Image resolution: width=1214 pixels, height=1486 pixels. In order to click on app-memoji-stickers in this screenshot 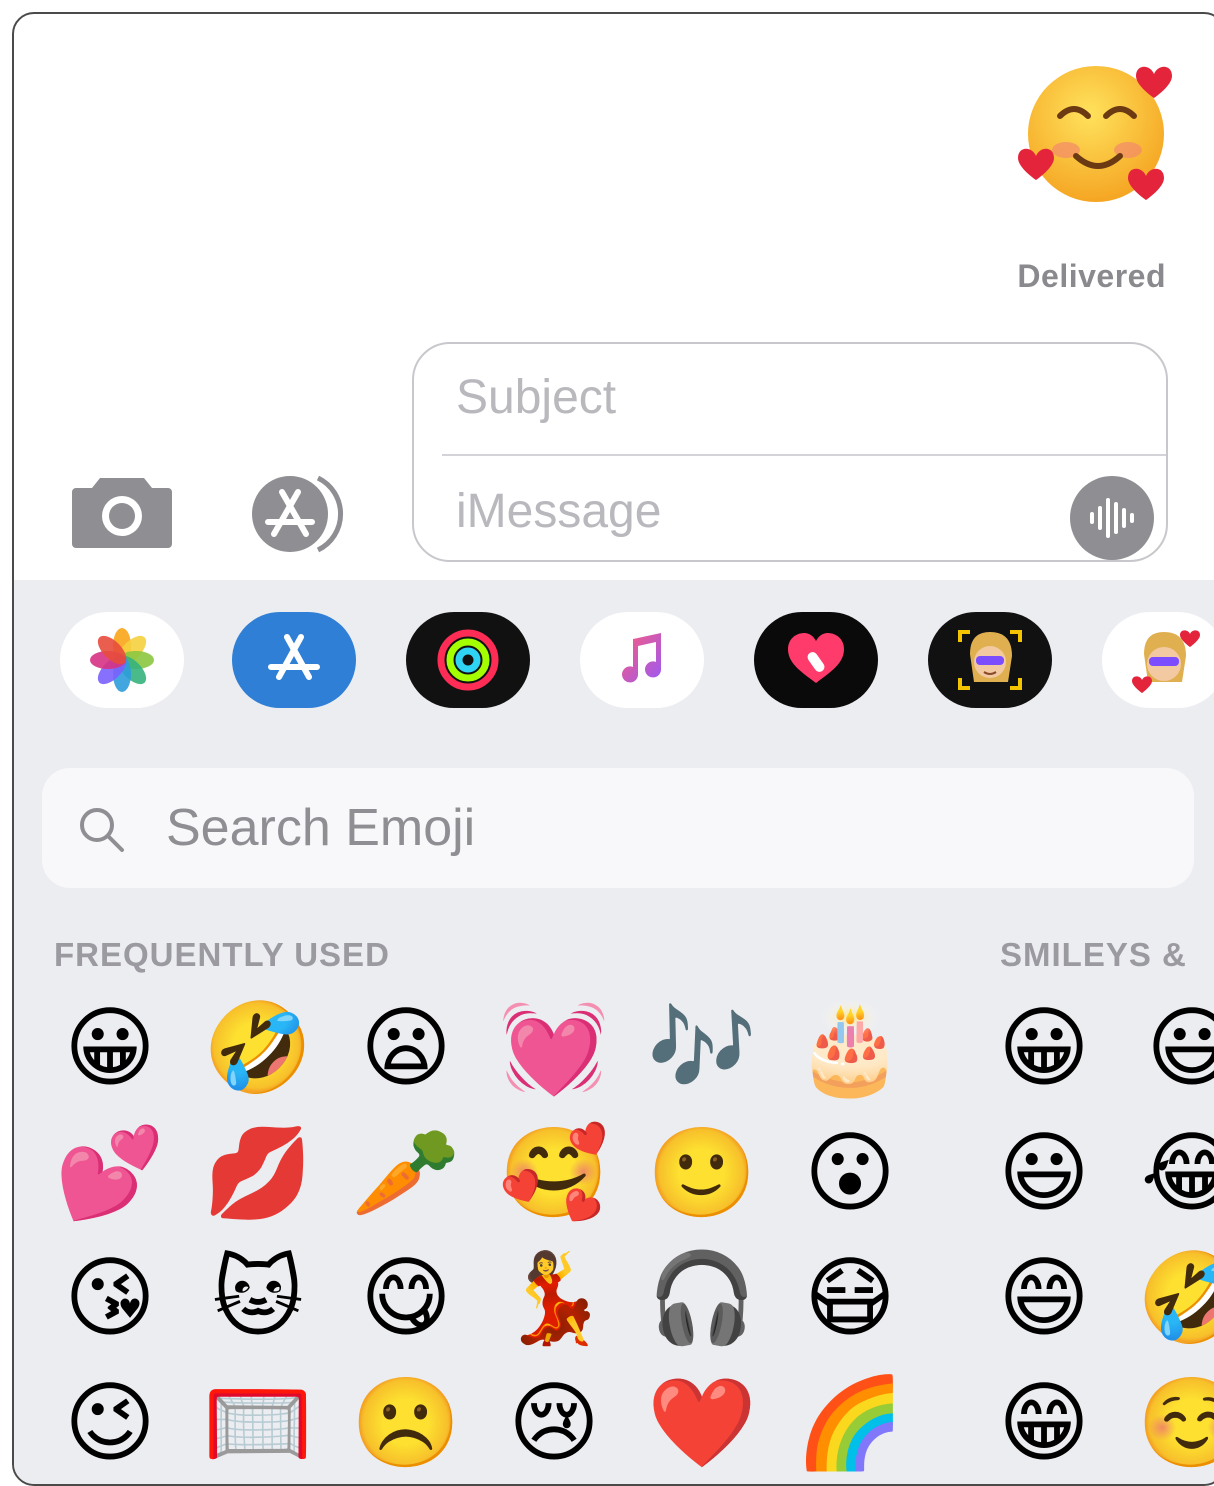, I will do `click(1158, 660)`.